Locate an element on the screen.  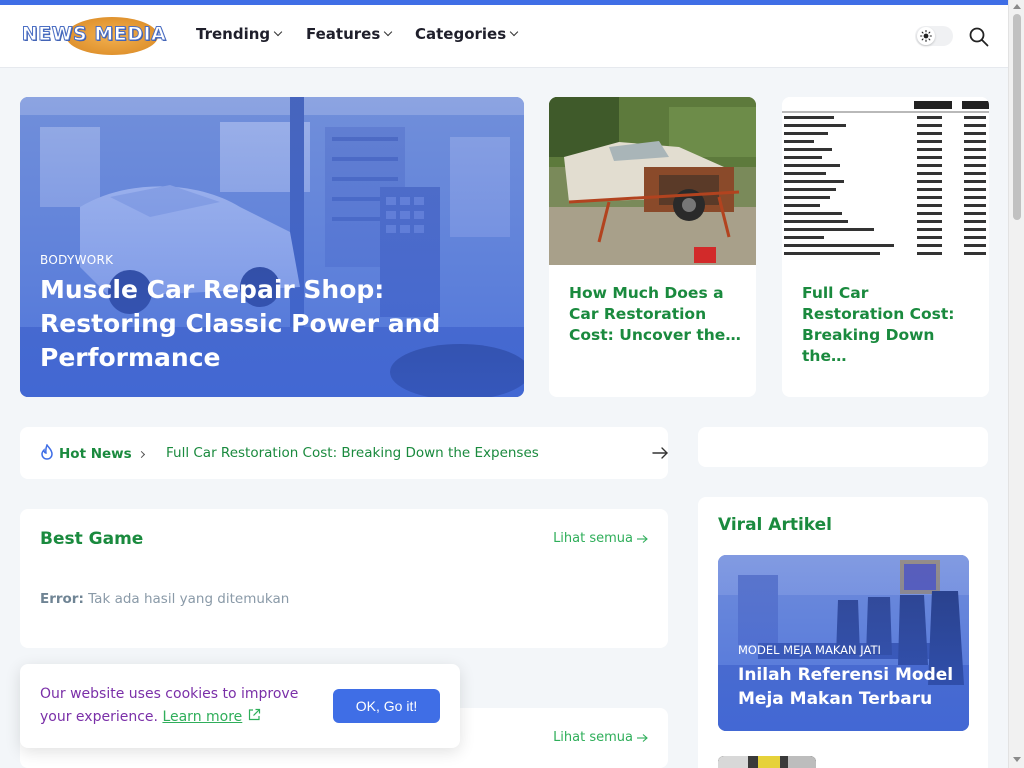
flame-icon is located at coordinates (47, 453).